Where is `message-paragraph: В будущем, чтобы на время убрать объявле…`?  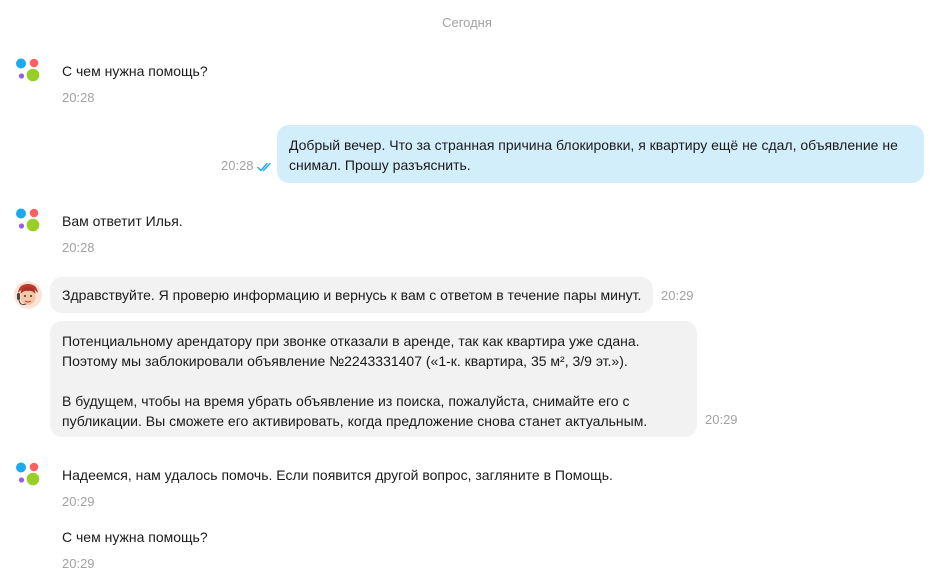 message-paragraph: В будущем, чтобы на время убрать объявле… is located at coordinates (355, 411).